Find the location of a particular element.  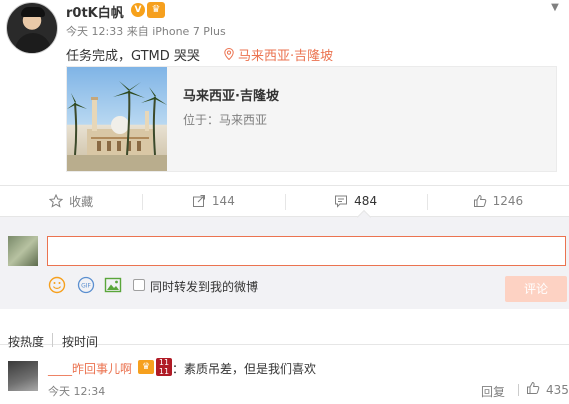

comment-author-avatar is located at coordinates (23, 376).